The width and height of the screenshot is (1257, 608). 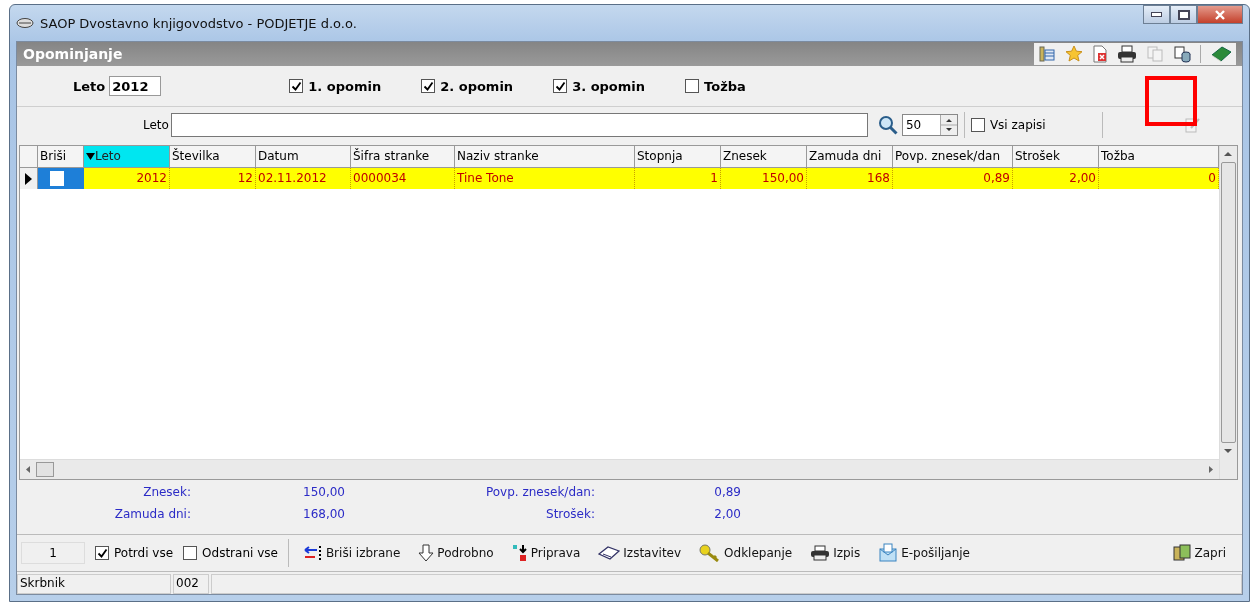 What do you see at coordinates (545, 157) in the screenshot?
I see `column-header: Naziv stranke` at bounding box center [545, 157].